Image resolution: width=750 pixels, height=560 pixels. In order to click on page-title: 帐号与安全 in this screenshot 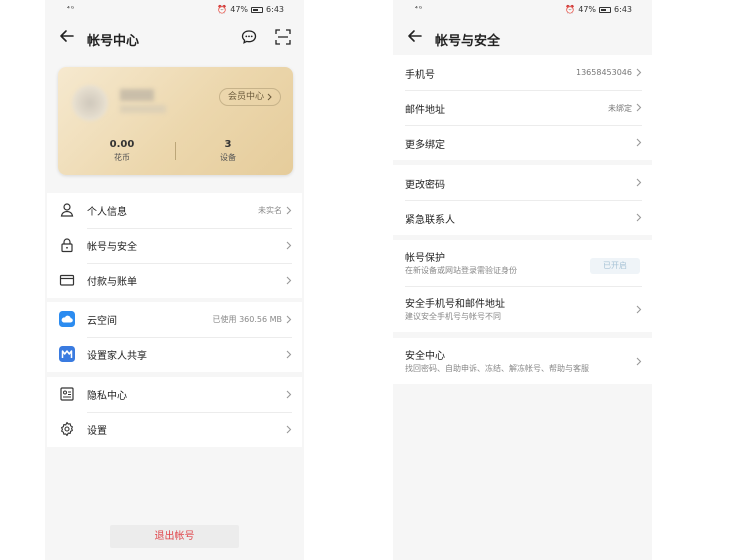, I will do `click(468, 41)`.